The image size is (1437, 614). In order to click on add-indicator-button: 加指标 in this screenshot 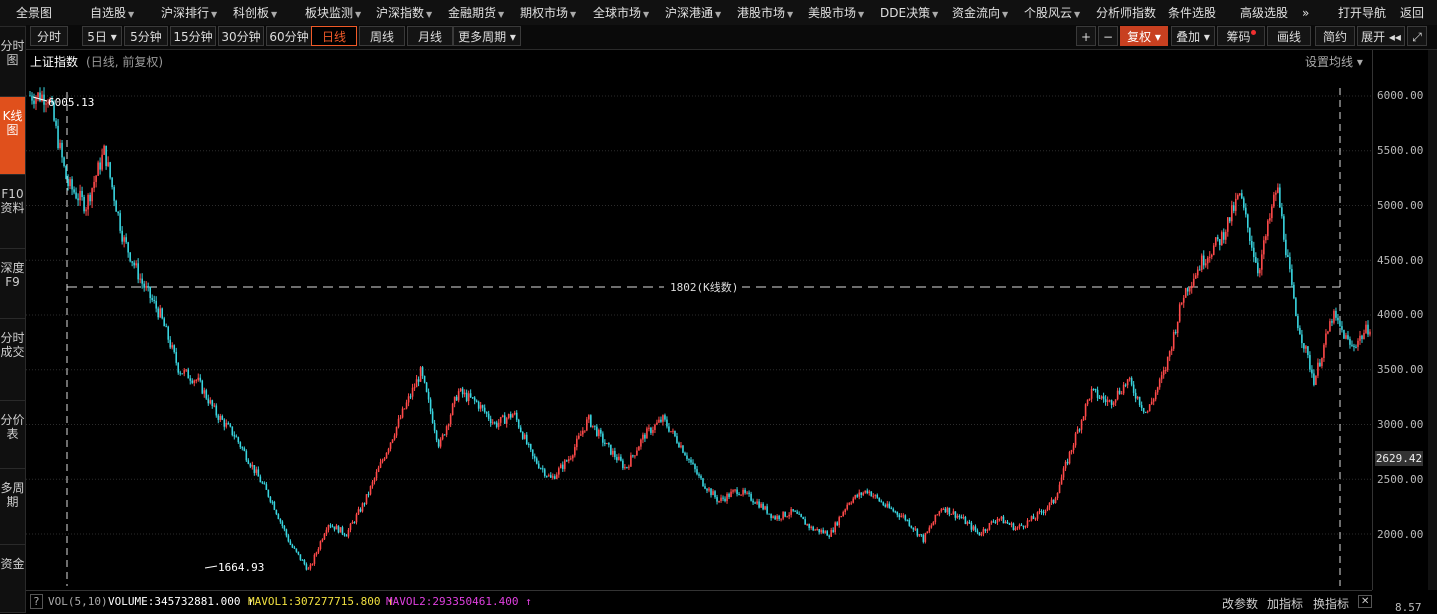, I will do `click(1285, 603)`.